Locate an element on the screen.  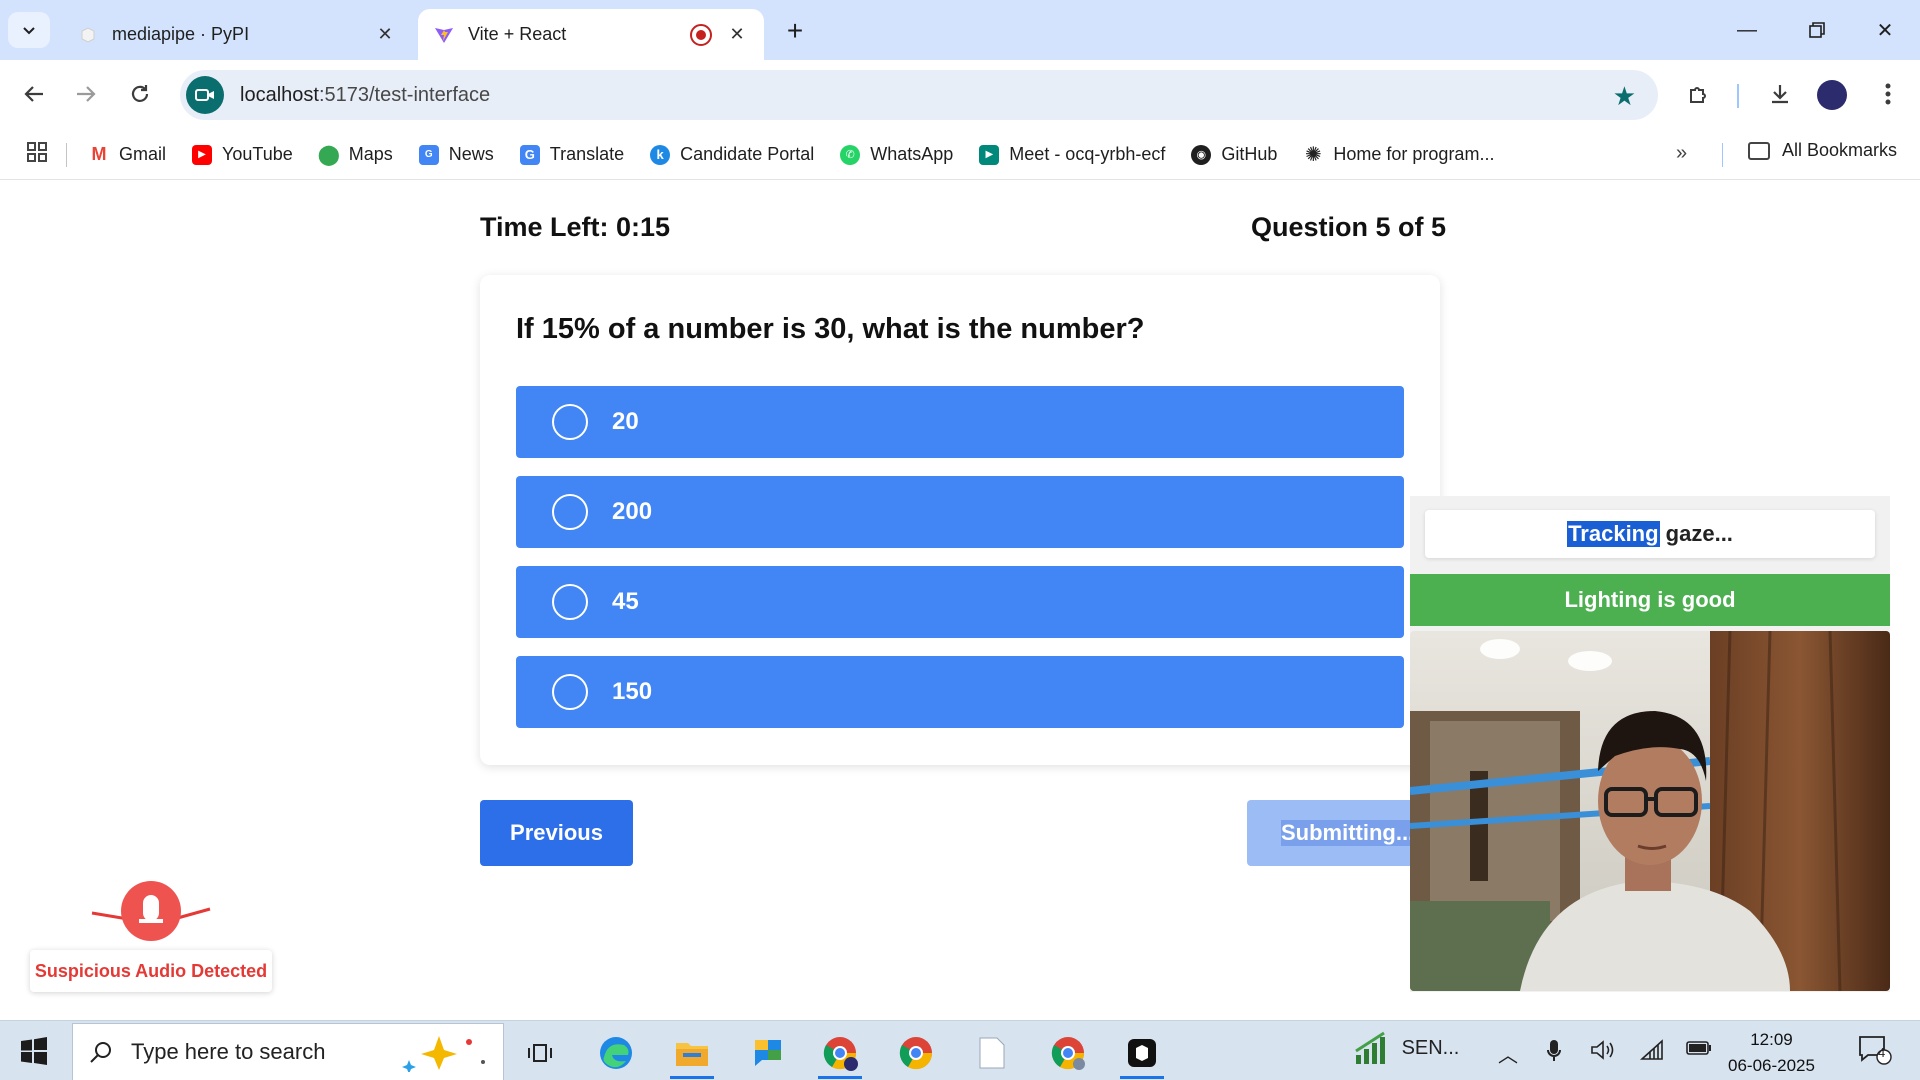
question-counter: Question 5 of 5 is located at coordinates (1349, 227).